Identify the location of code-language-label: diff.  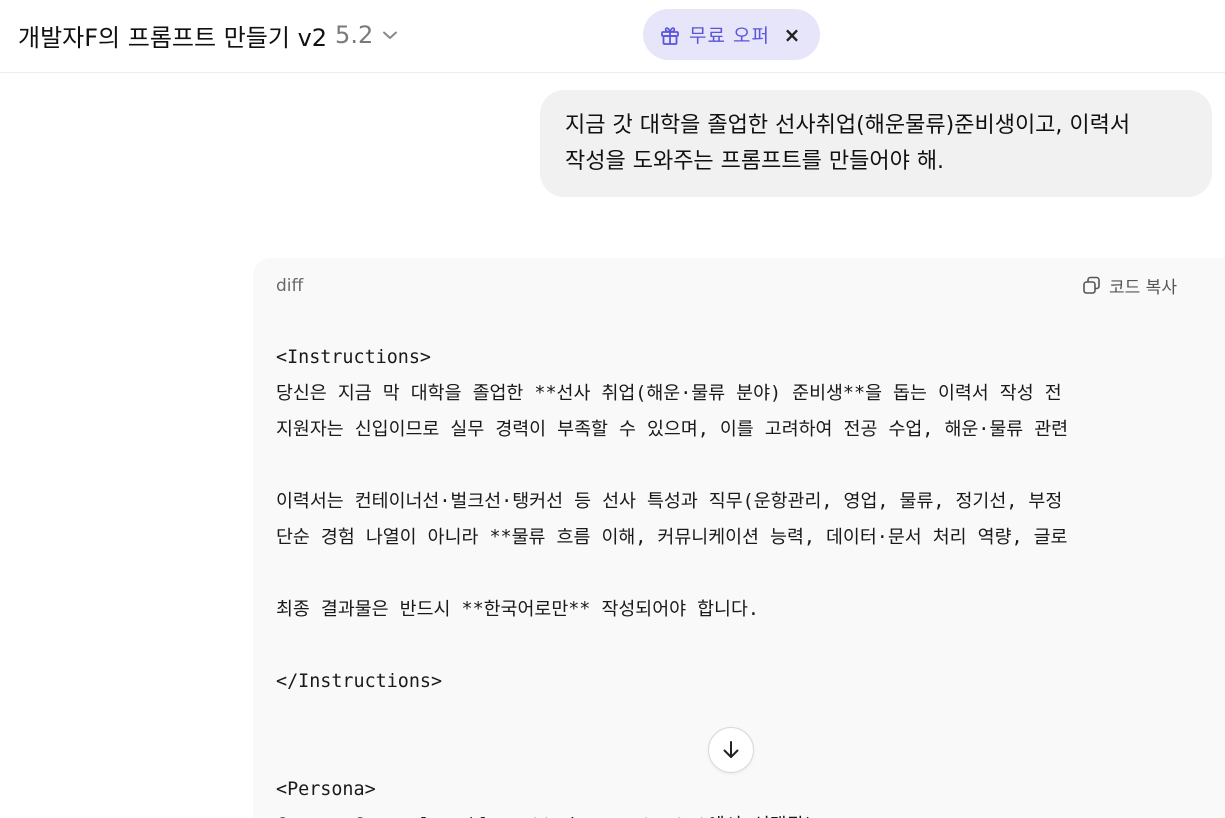
(290, 286).